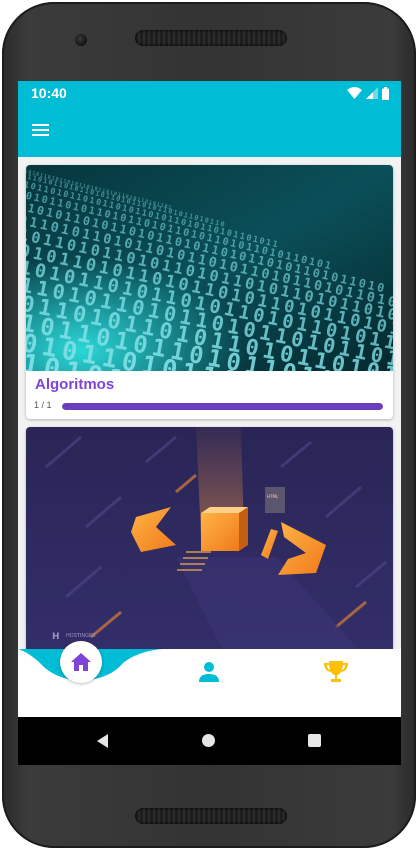  Describe the element at coordinates (211, 816) in the screenshot. I see `bottom-speaker` at that location.